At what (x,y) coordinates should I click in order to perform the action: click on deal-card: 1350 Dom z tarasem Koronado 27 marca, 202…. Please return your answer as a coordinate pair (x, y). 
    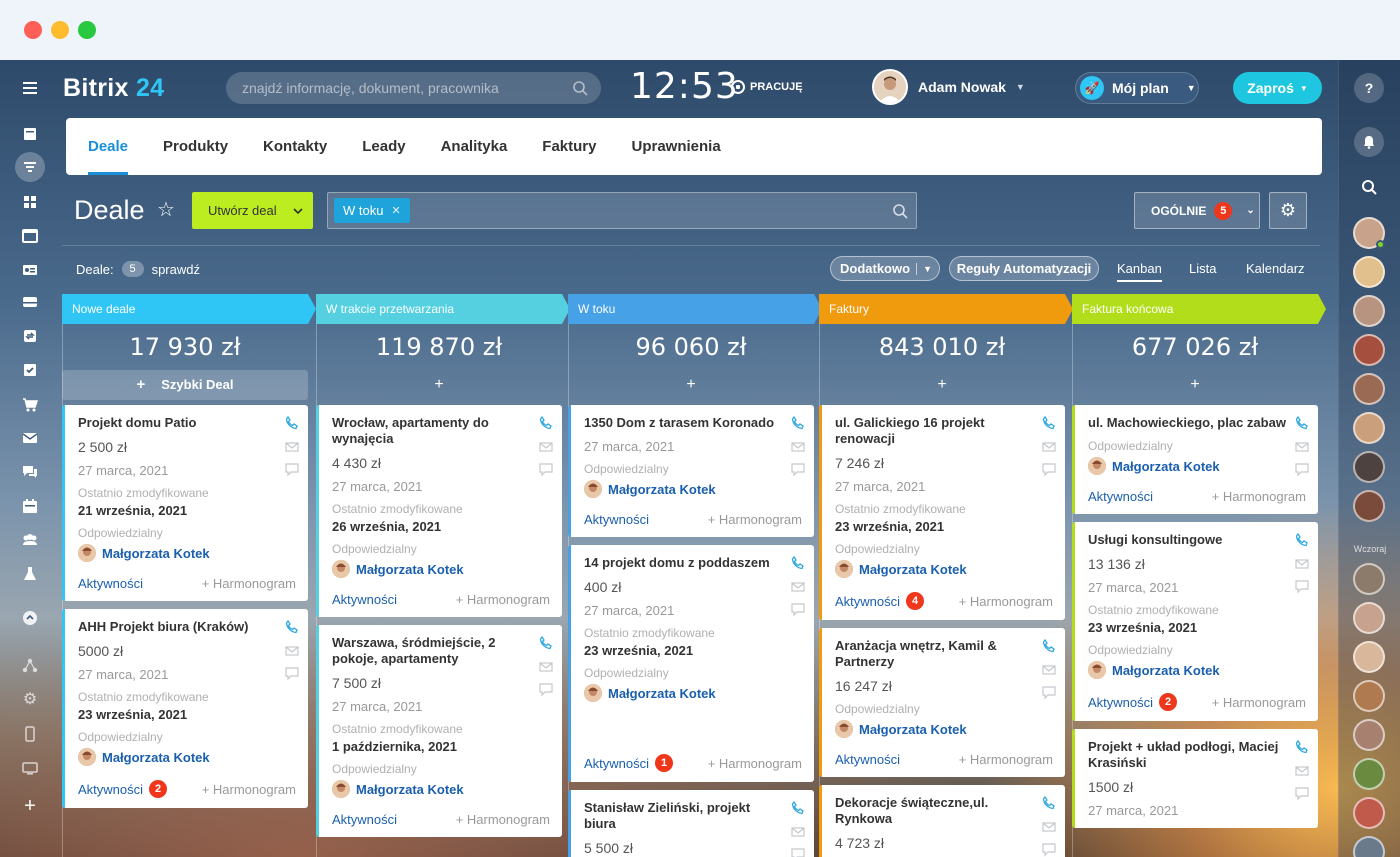
    Looking at the image, I should click on (691, 471).